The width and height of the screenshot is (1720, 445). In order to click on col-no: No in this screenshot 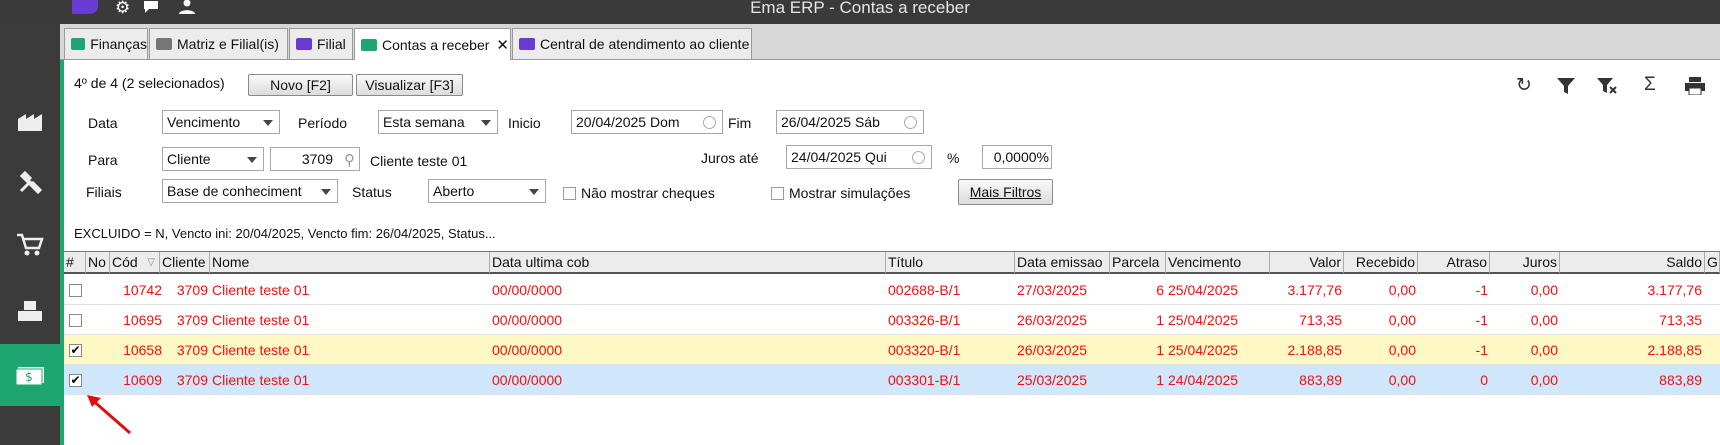, I will do `click(98, 262)`.